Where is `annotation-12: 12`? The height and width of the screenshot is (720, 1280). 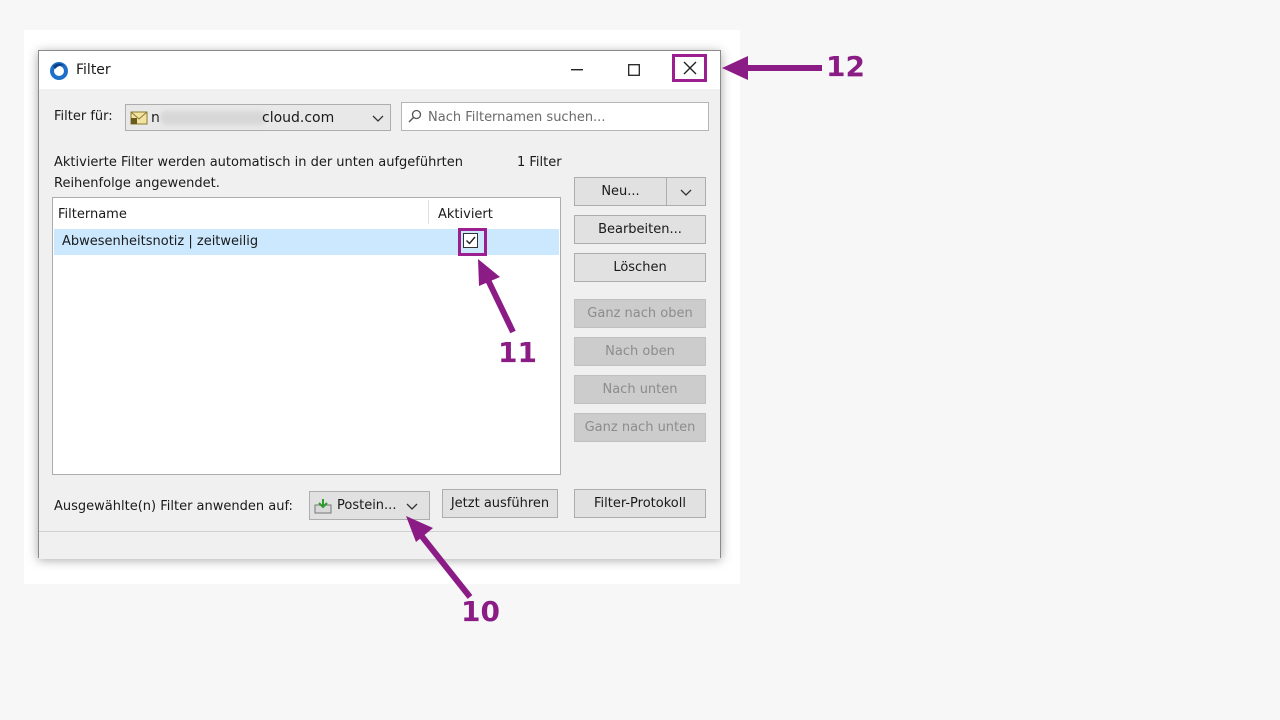
annotation-12: 12 is located at coordinates (845, 66).